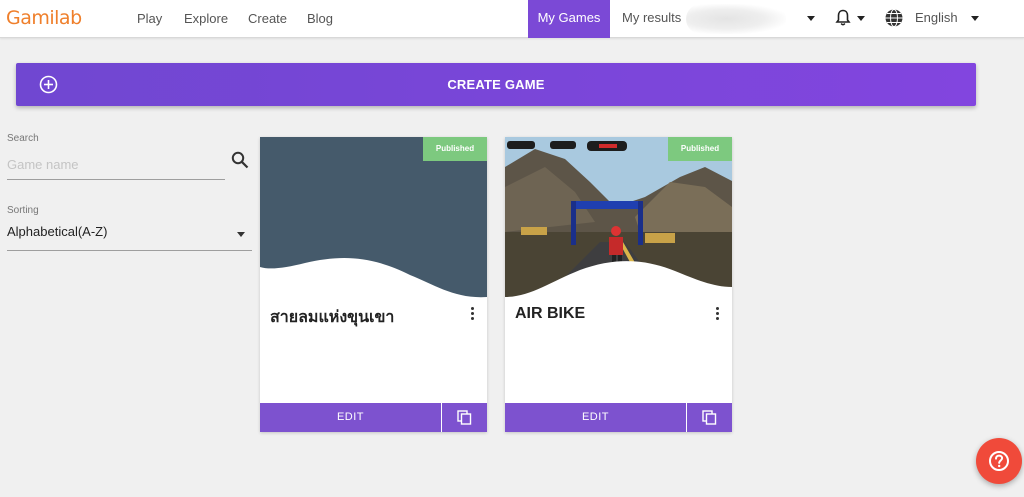 The image size is (1024, 497). I want to click on user-name-blurred, so click(736, 19).